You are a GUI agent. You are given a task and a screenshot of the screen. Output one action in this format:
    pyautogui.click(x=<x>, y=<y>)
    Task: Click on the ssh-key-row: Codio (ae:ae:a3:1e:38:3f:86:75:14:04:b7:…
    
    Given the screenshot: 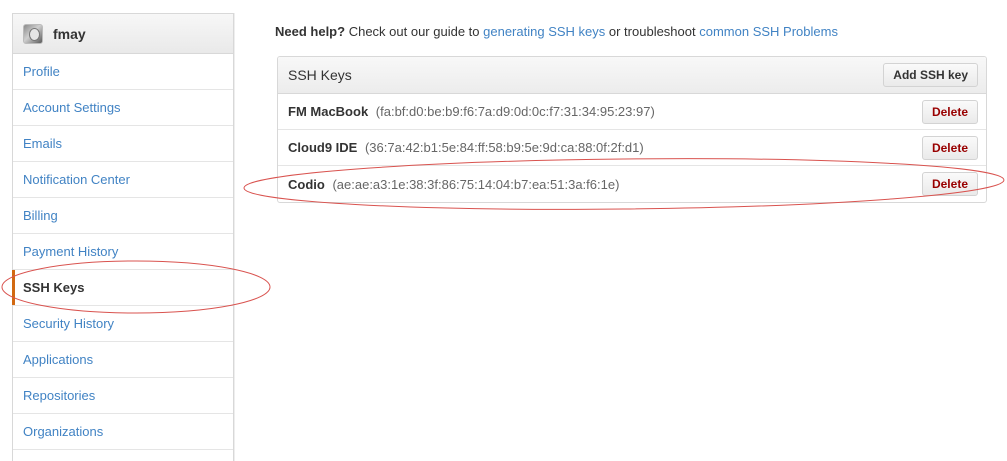 What is the action you would take?
    pyautogui.click(x=632, y=184)
    